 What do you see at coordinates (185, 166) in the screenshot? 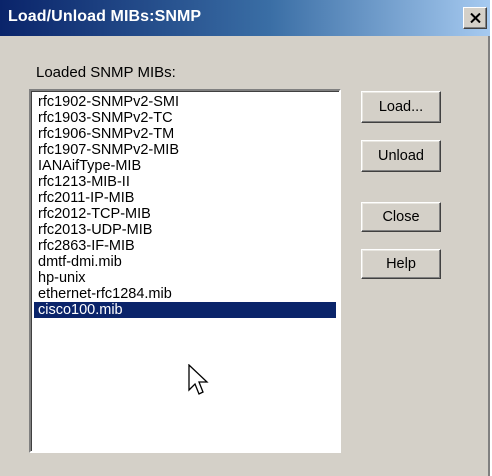
I see `list-item: IANAifType-MIB` at bounding box center [185, 166].